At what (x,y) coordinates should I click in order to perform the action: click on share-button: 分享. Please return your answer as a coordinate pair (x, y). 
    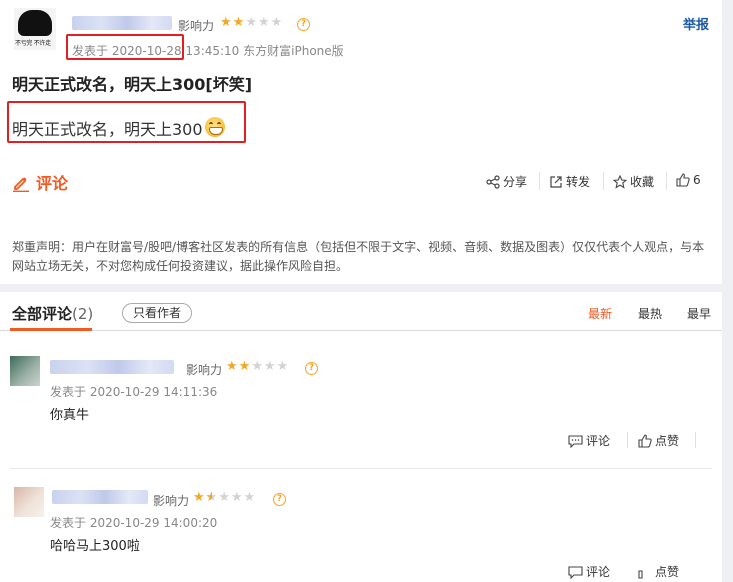
    Looking at the image, I should click on (506, 181).